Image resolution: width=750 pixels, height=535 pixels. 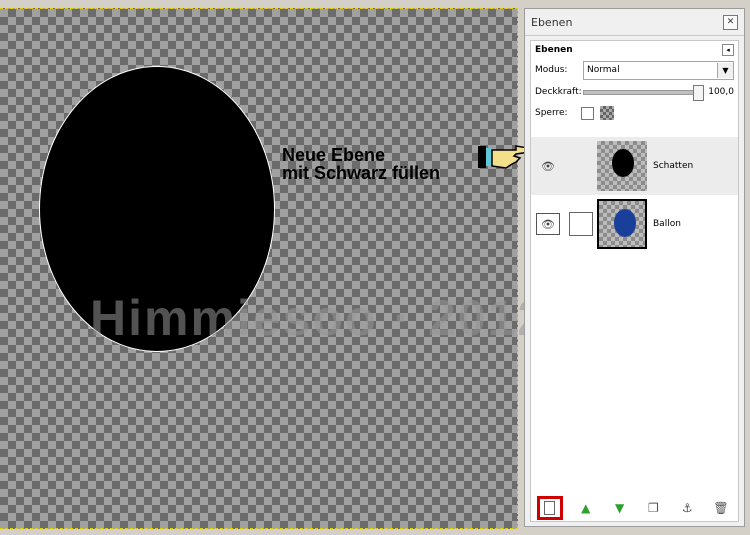 What do you see at coordinates (634, 22) in the screenshot?
I see `dialog-titlebar: Ebenen ✕` at bounding box center [634, 22].